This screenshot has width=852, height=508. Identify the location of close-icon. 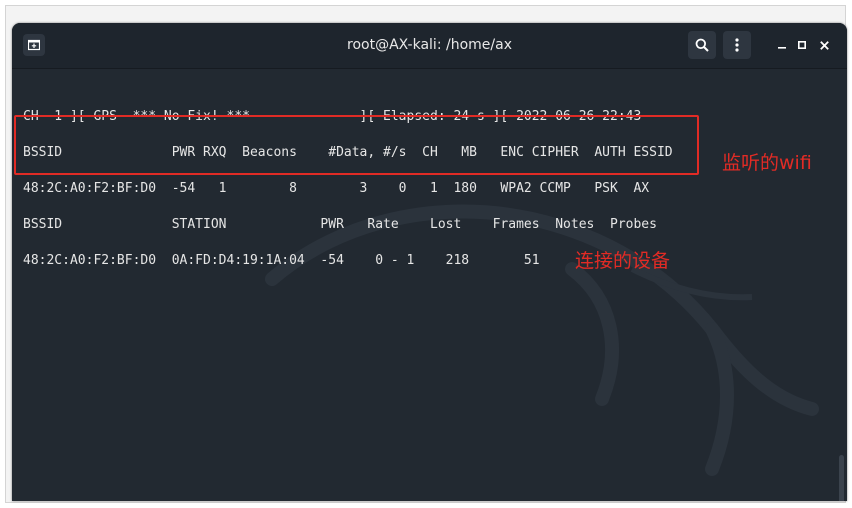
(824, 45).